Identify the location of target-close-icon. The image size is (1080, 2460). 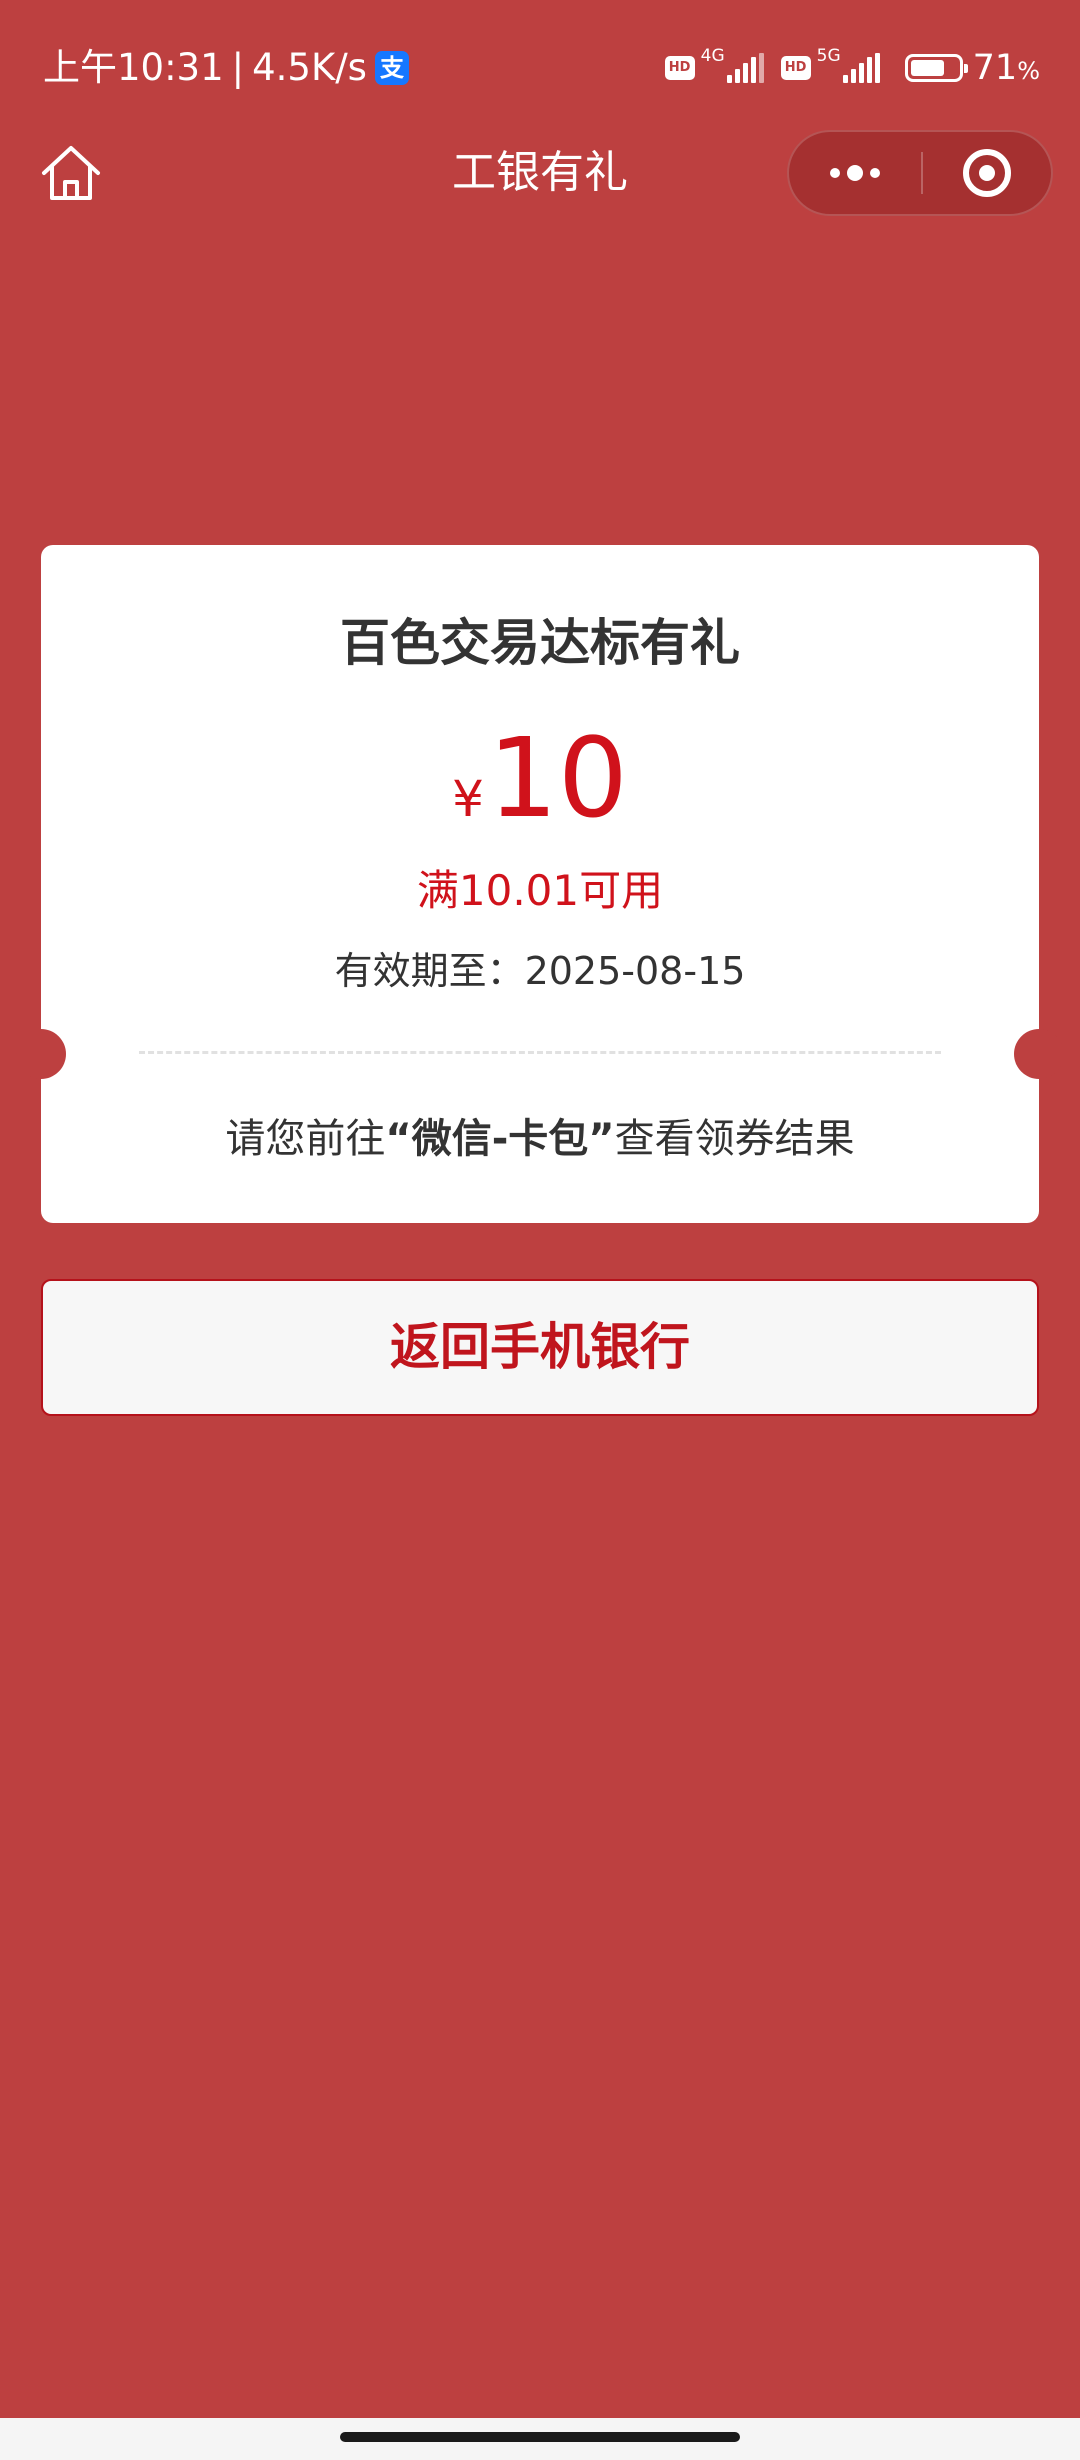
(987, 173).